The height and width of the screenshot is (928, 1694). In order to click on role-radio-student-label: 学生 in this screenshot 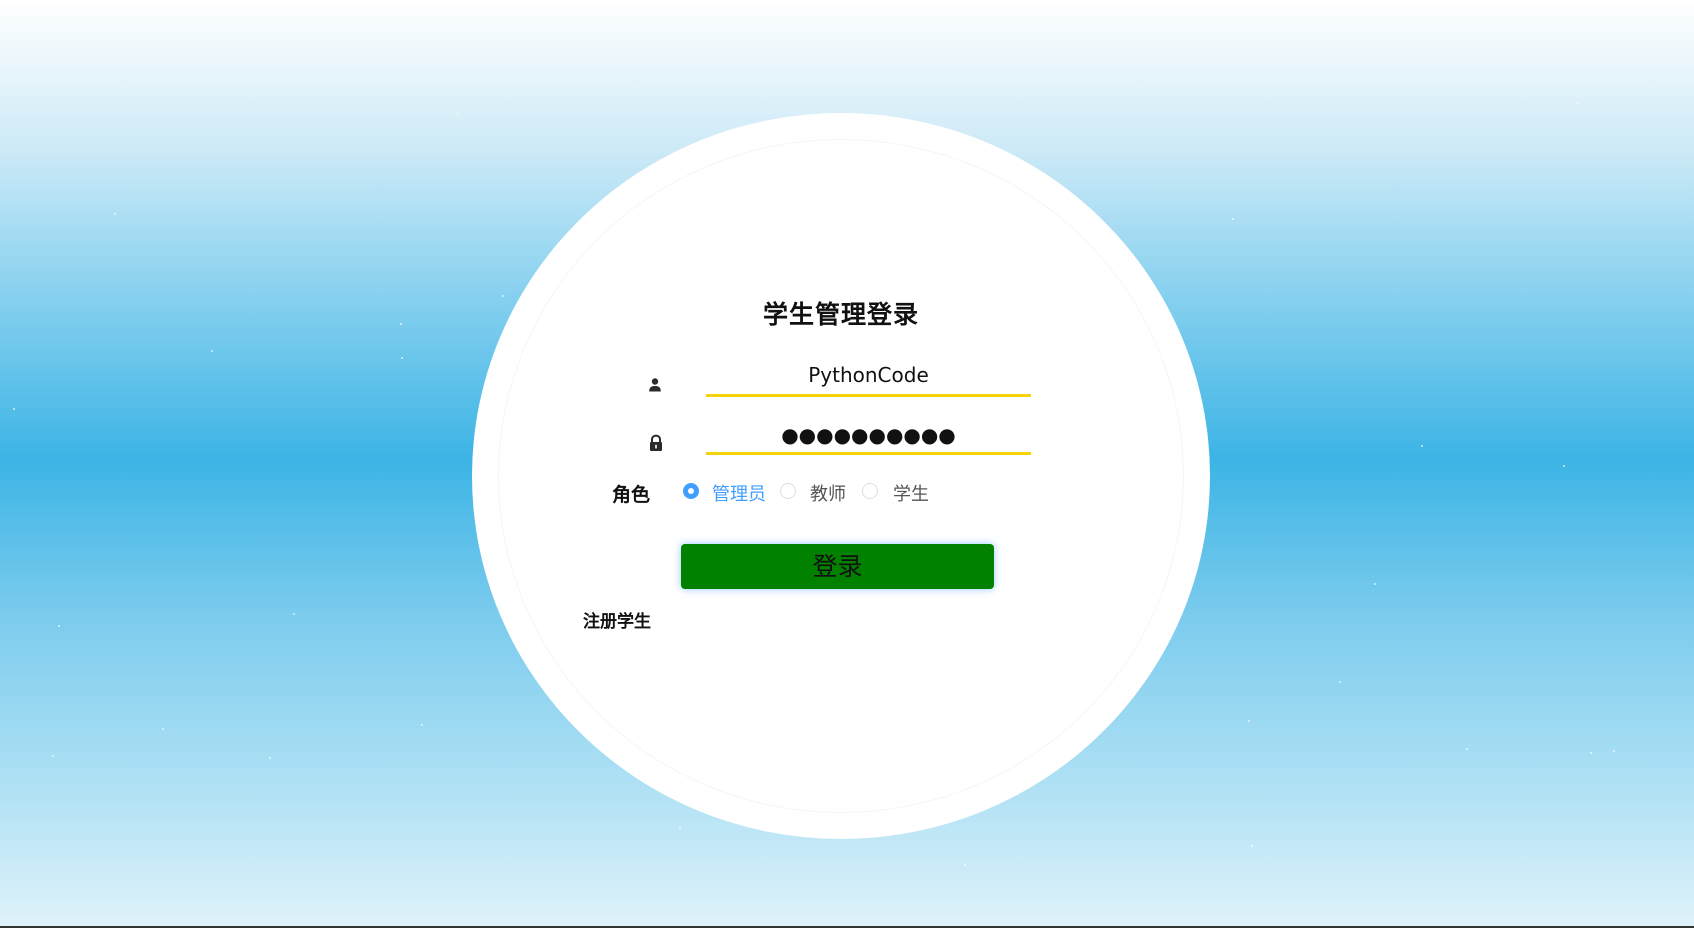, I will do `click(911, 493)`.